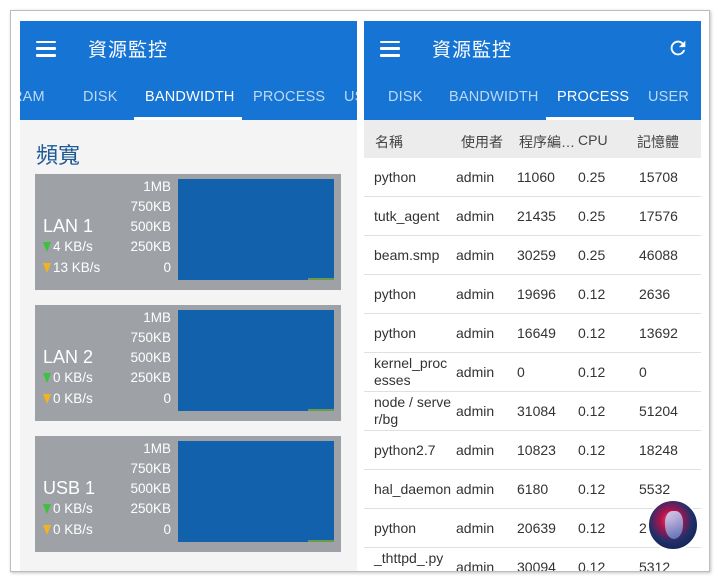 This screenshot has width=720, height=582. Describe the element at coordinates (521, 372) in the screenshot. I see `cell-pid: 0` at that location.